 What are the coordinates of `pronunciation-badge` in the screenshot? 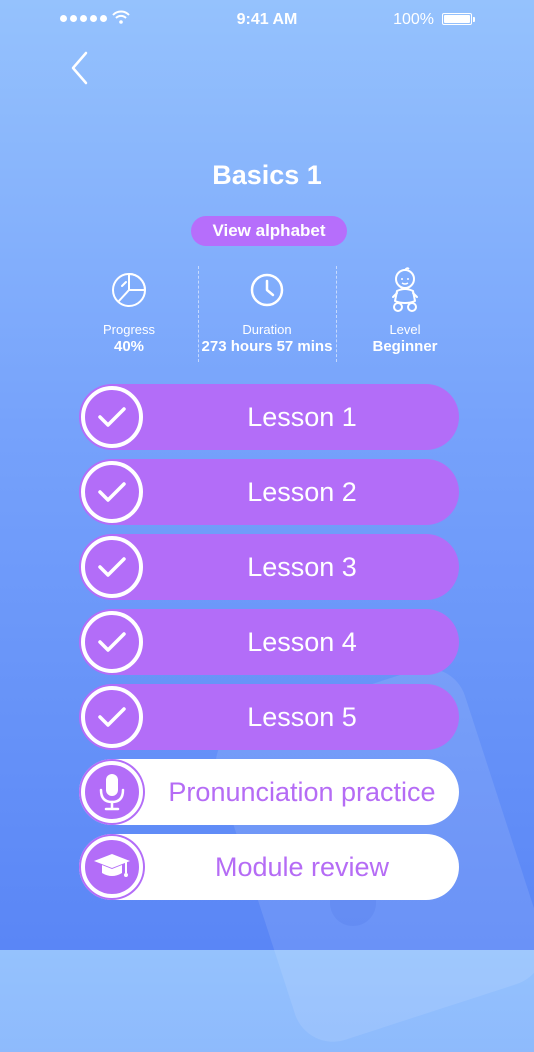 It's located at (112, 792).